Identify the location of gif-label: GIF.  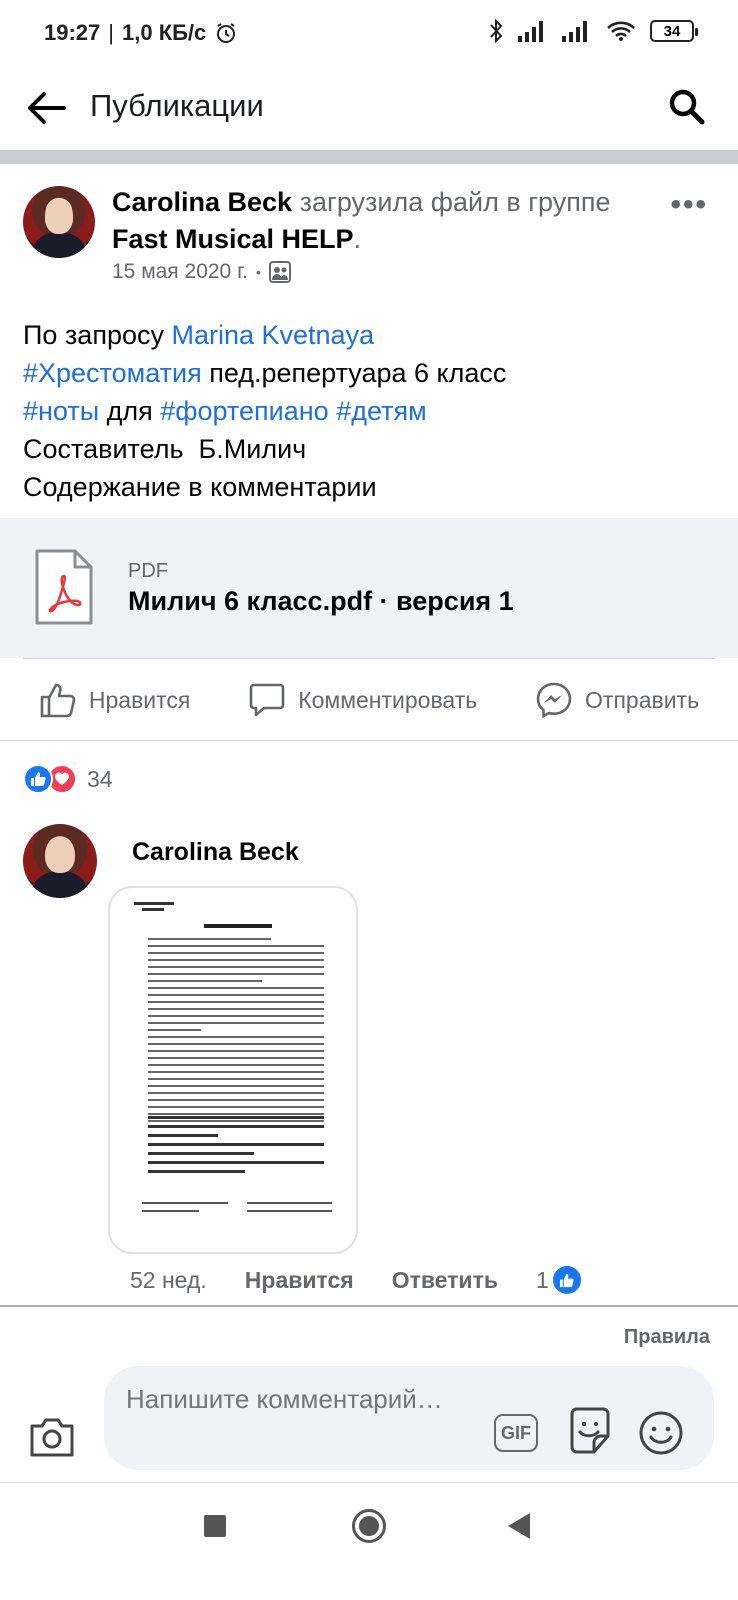
(516, 1432).